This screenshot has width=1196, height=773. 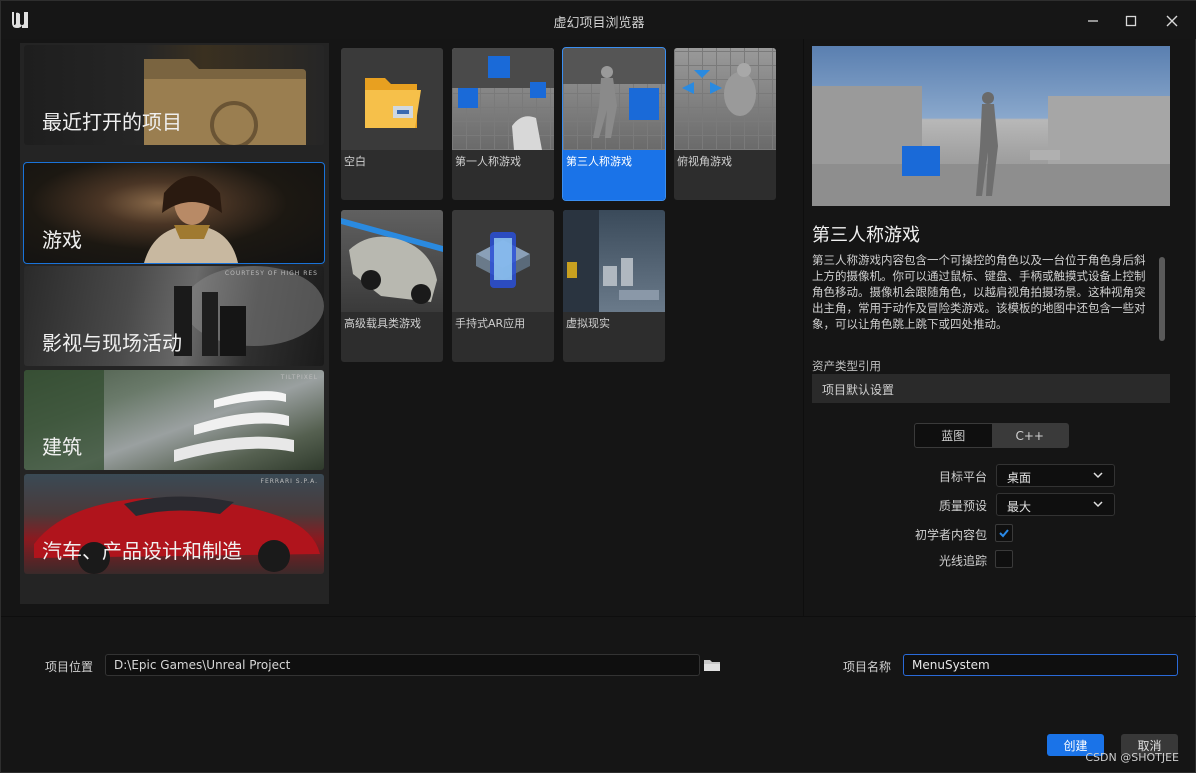 I want to click on image-credit: COURTESY OF HIGH RES, so click(x=271, y=273).